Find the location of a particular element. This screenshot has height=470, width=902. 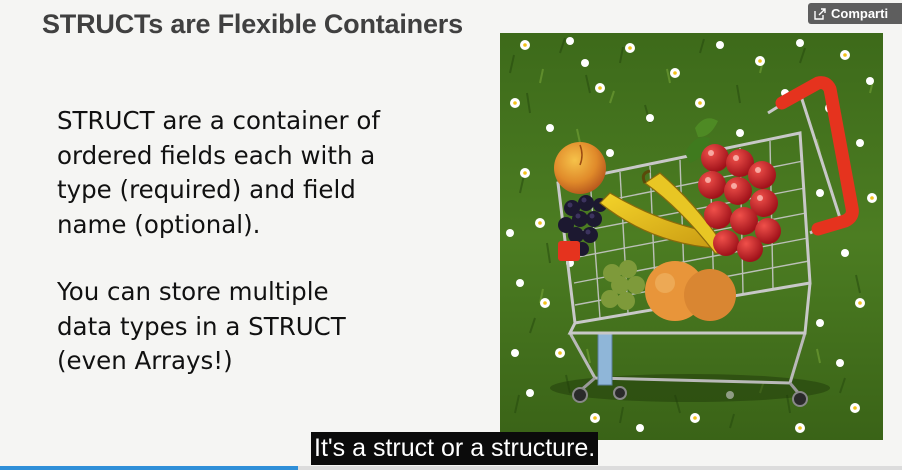

text-line: data types in a STRUCT is located at coordinates (201, 326).